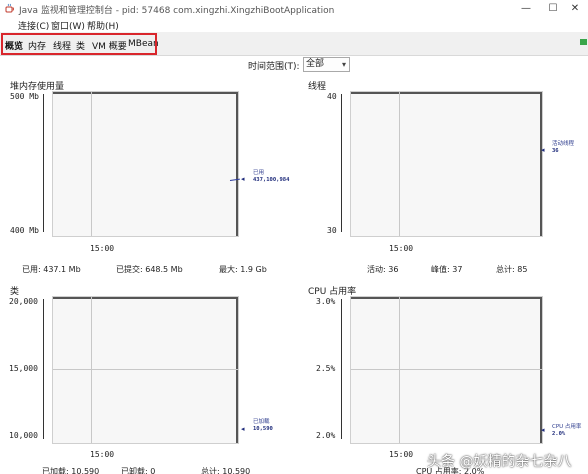 The image size is (588, 474). Describe the element at coordinates (332, 230) in the screenshot. I see `threads-y-bottom-label: 30` at that location.